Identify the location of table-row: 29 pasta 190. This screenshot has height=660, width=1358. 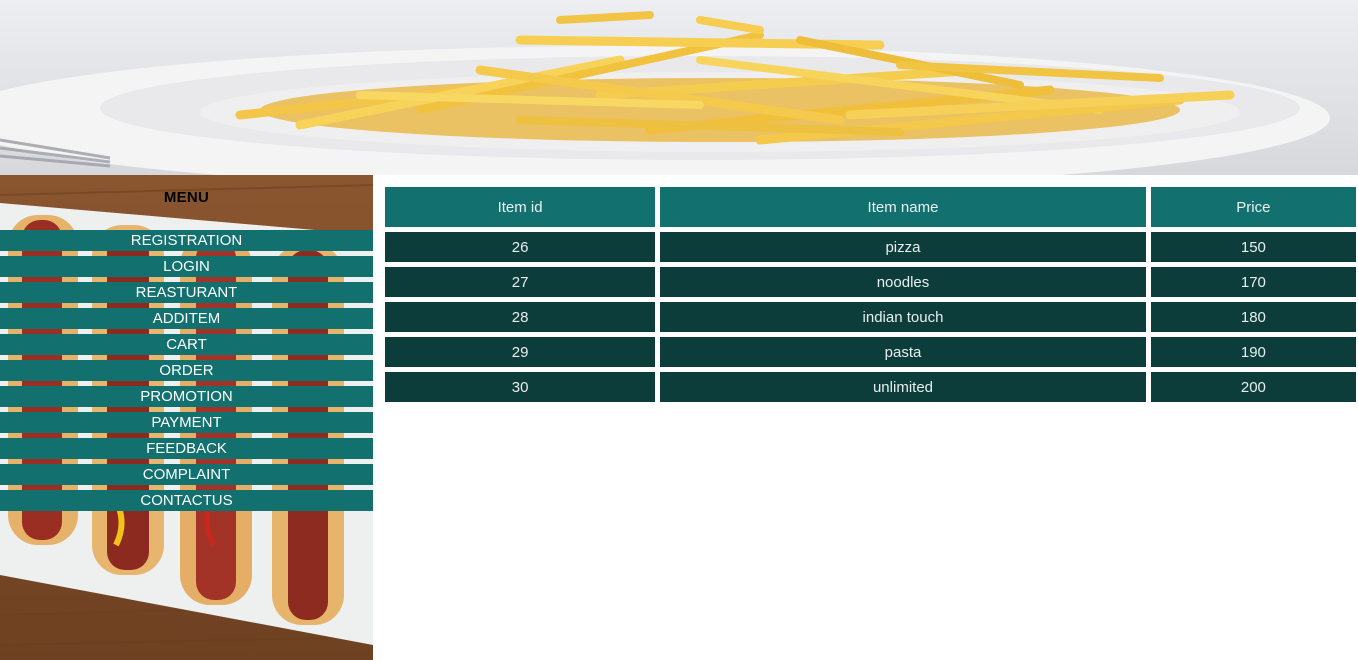
(870, 352).